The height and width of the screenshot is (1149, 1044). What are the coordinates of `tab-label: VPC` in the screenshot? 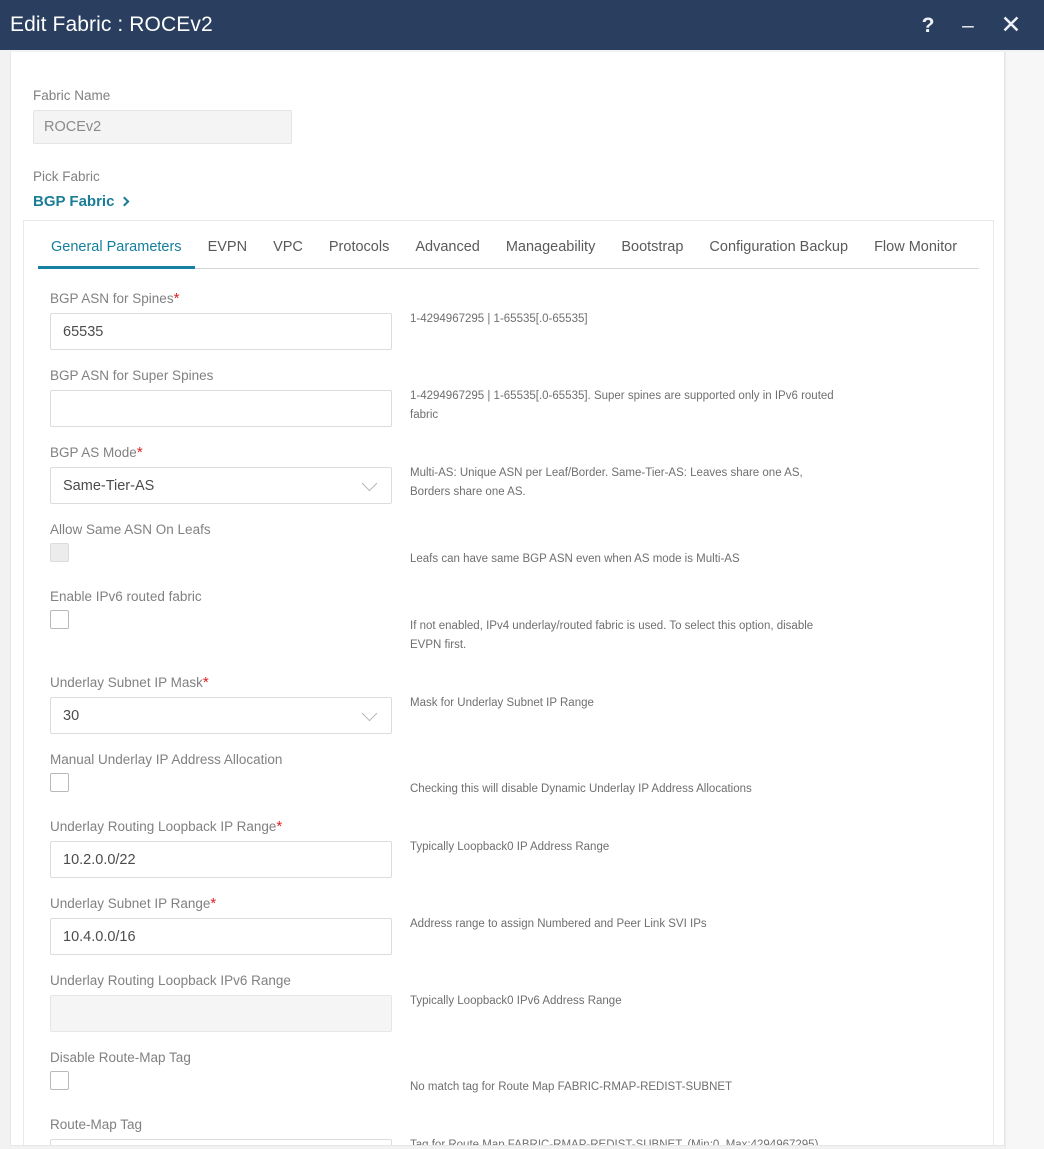 It's located at (288, 247).